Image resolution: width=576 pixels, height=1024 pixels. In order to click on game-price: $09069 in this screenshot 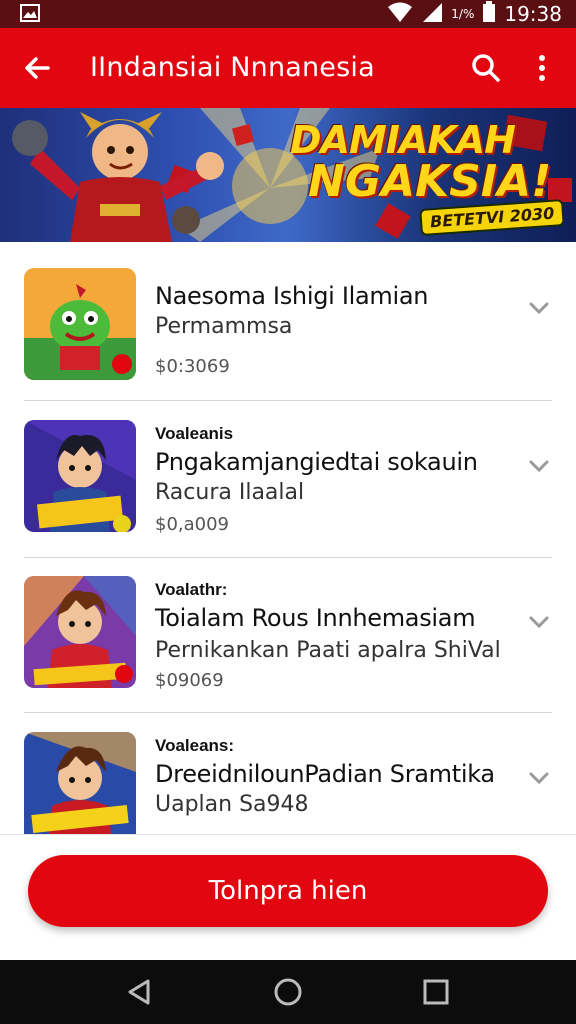, I will do `click(189, 680)`.